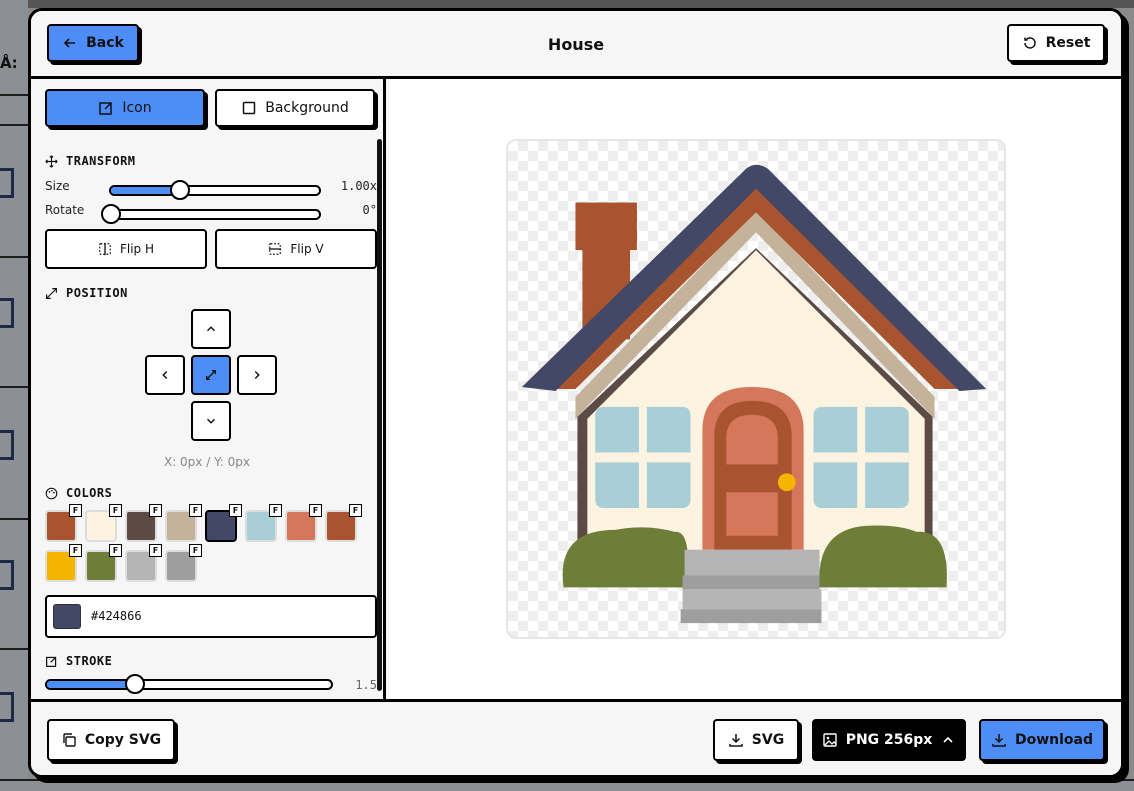 The height and width of the screenshot is (791, 1134). I want to click on reset-button: Reset, so click(1056, 43).